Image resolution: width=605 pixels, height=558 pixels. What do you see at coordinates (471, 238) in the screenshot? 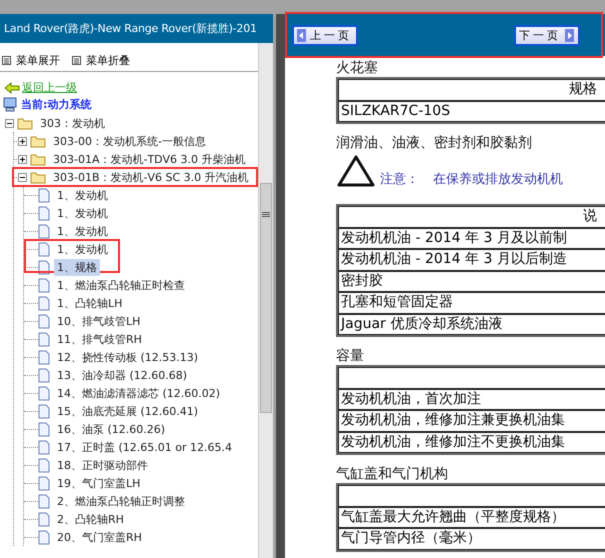
I see `table-cell: 发动机机油 - 2014 年 3 月及以前制` at bounding box center [471, 238].